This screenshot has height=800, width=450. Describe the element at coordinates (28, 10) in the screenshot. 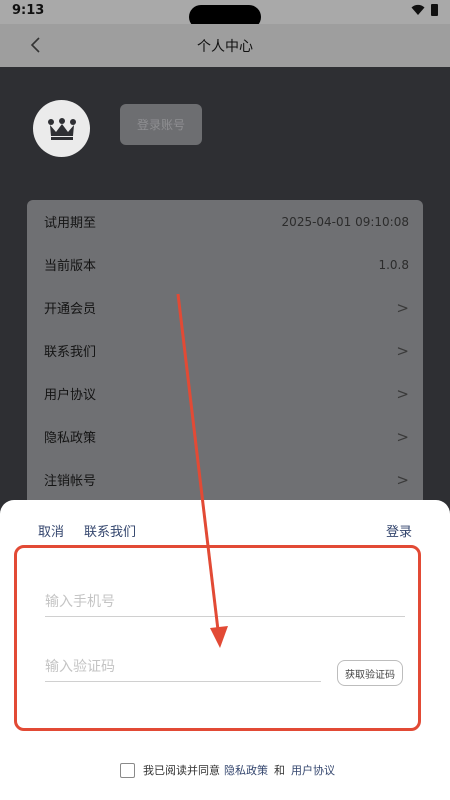

I see `status-time: 9:13` at that location.